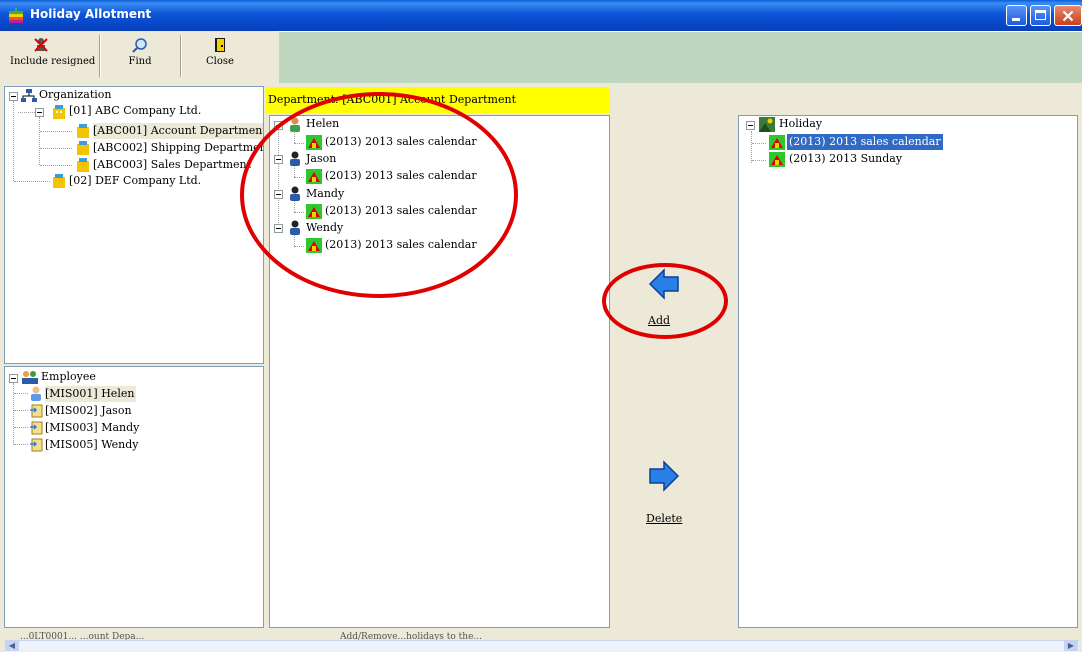  I want to click on department-header: Department: [ABC001] Account Department, so click(438, 100).